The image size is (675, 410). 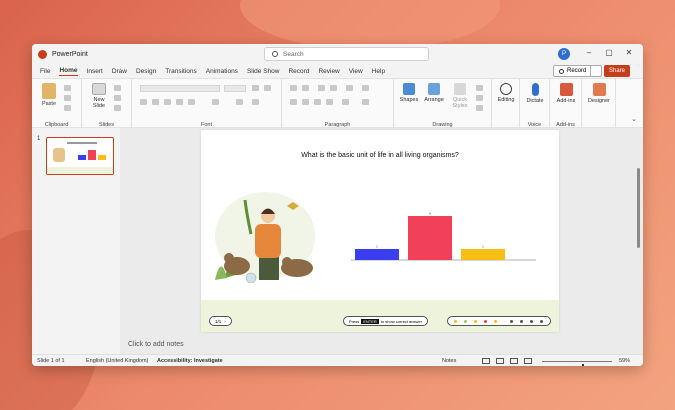 What do you see at coordinates (68, 71) in the screenshot?
I see `tab-home: Home` at bounding box center [68, 71].